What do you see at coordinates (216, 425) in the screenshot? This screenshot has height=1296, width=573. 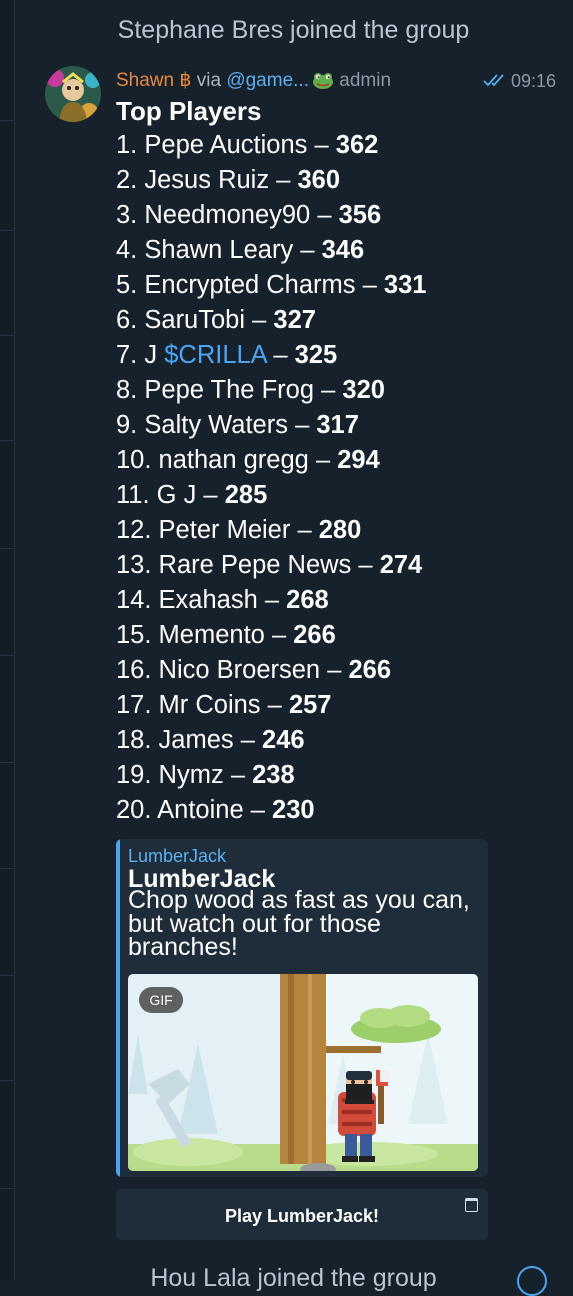 I see `player-name: Salty Waters` at bounding box center [216, 425].